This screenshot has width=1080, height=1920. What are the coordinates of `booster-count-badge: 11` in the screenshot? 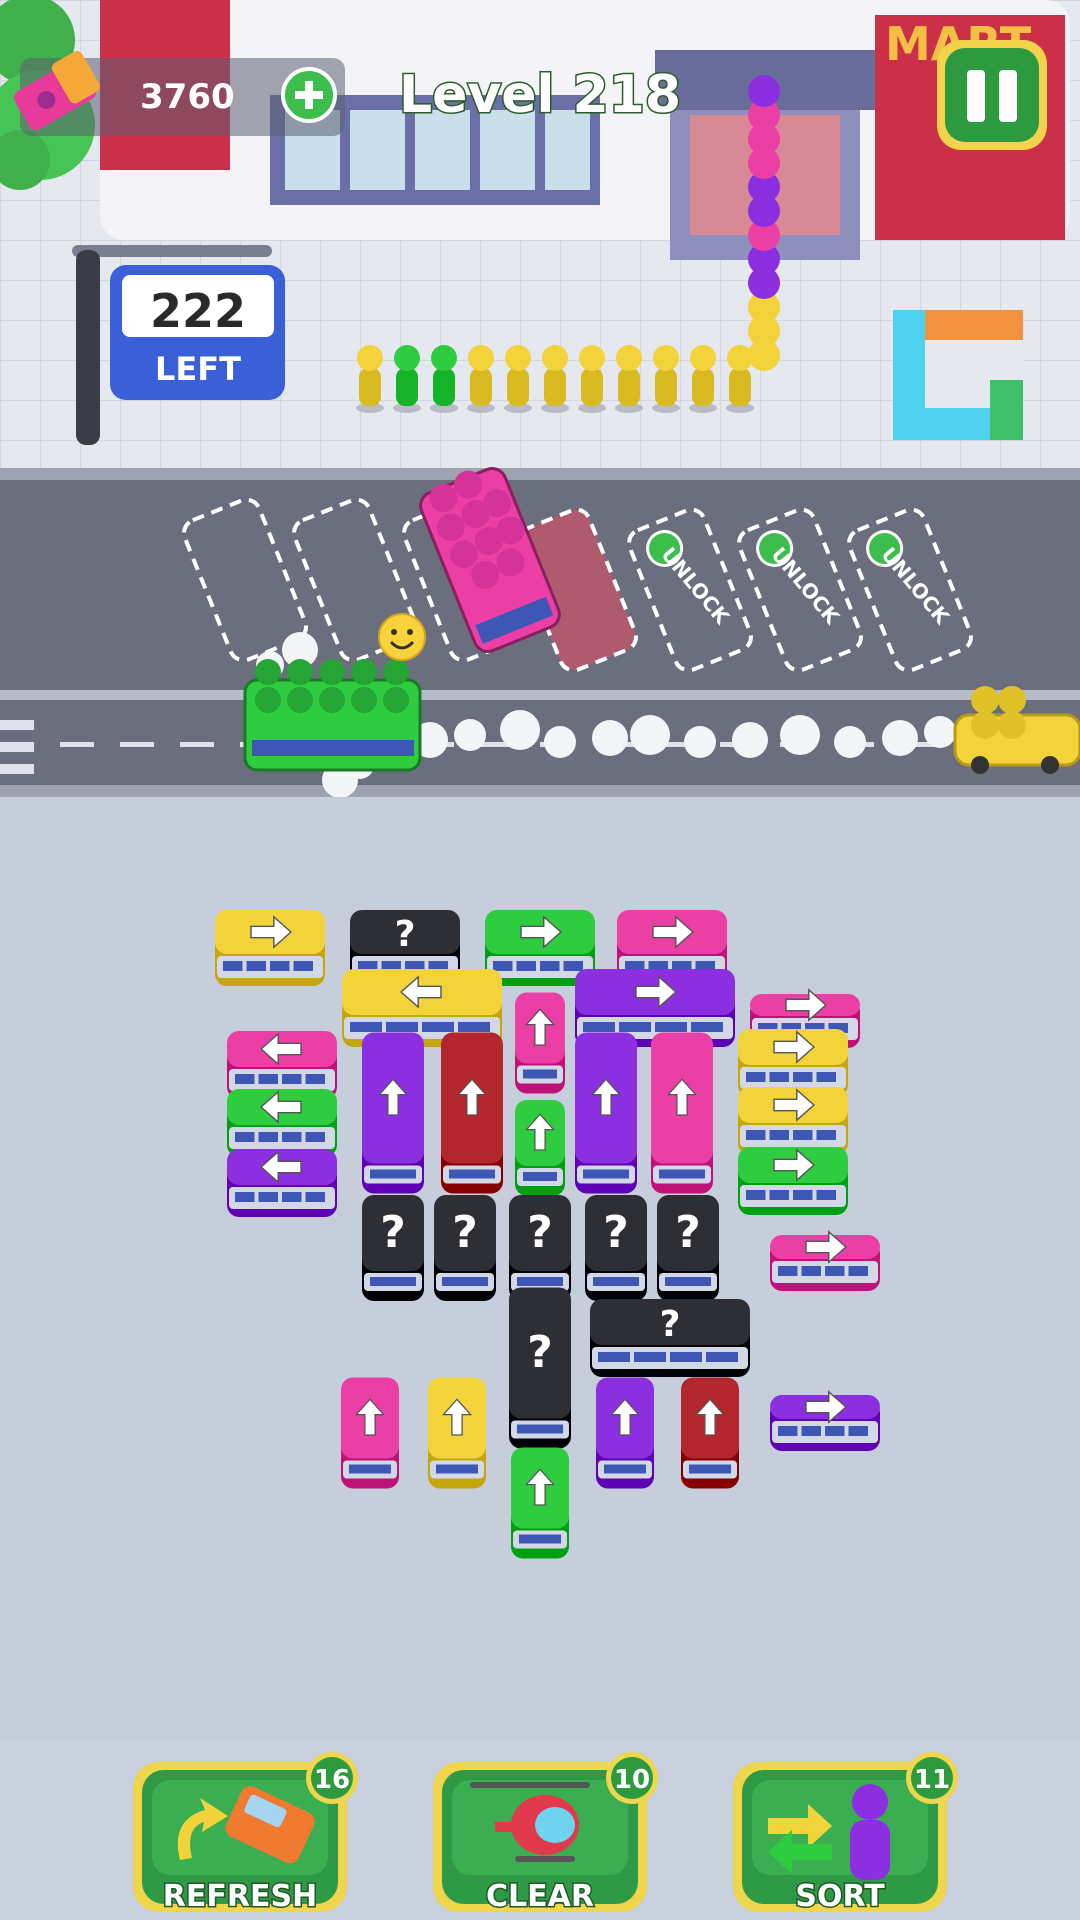 It's located at (932, 1778).